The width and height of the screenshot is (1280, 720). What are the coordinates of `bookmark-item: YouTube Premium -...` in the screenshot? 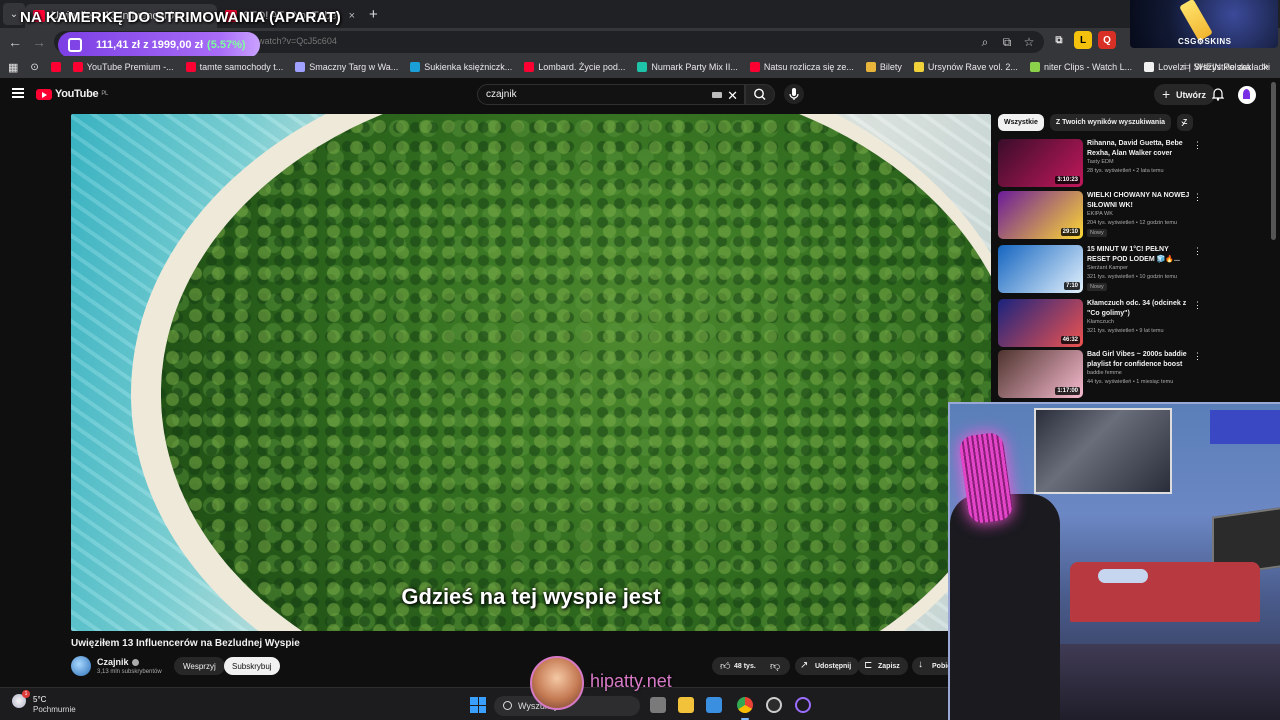 It's located at (123, 67).